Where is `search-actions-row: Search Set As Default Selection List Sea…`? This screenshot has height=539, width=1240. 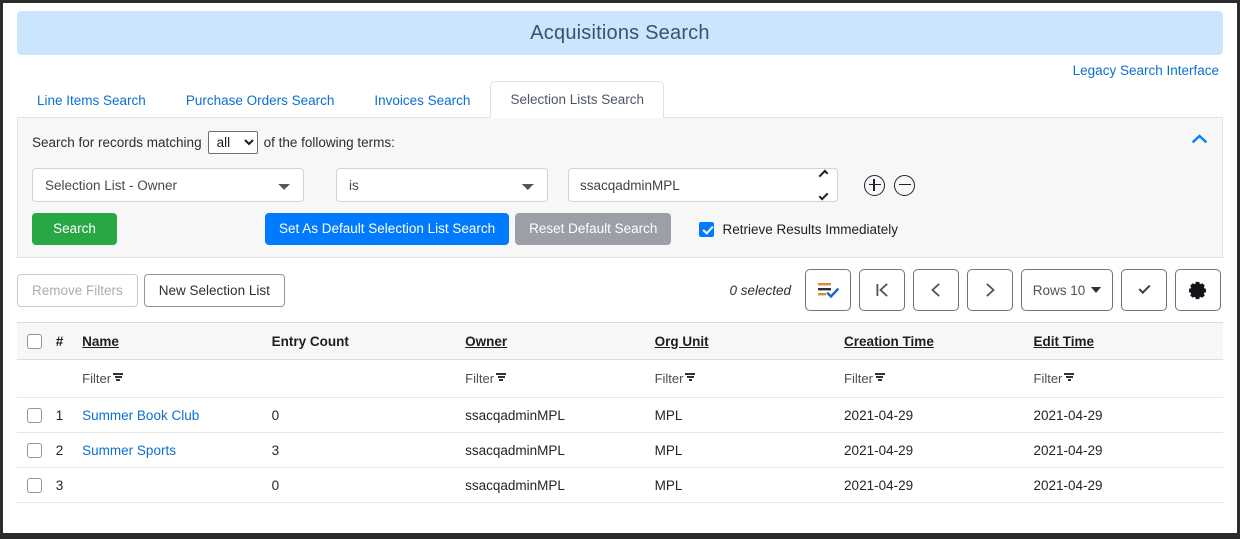
search-actions-row: Search Set As Default Selection List Sea… is located at coordinates (620, 229).